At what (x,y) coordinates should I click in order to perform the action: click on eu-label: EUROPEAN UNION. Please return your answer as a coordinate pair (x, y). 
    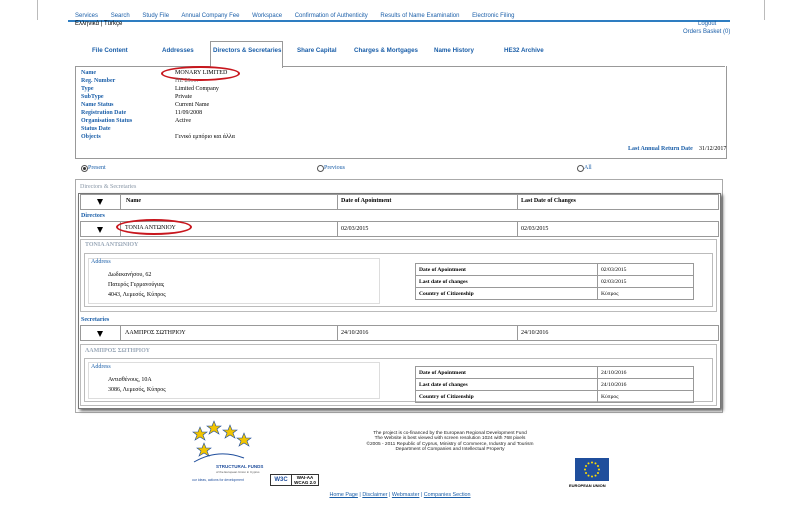
    Looking at the image, I should click on (587, 485).